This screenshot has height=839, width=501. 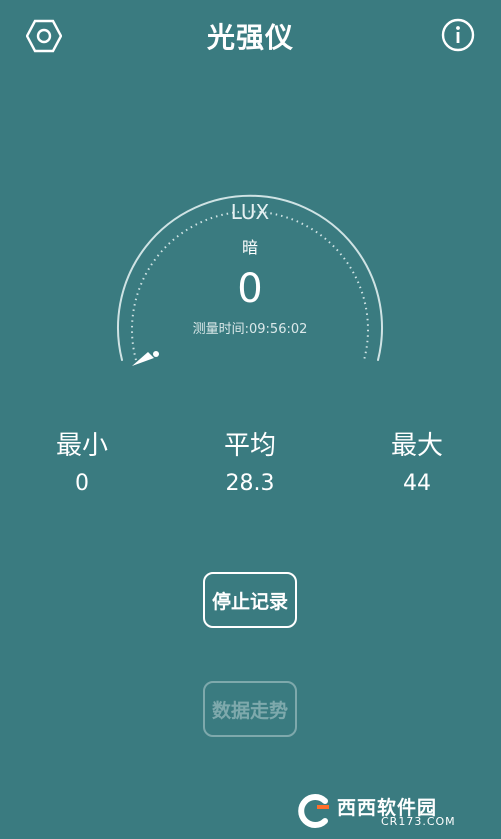 What do you see at coordinates (416, 446) in the screenshot?
I see `stat-max-label: 最大` at bounding box center [416, 446].